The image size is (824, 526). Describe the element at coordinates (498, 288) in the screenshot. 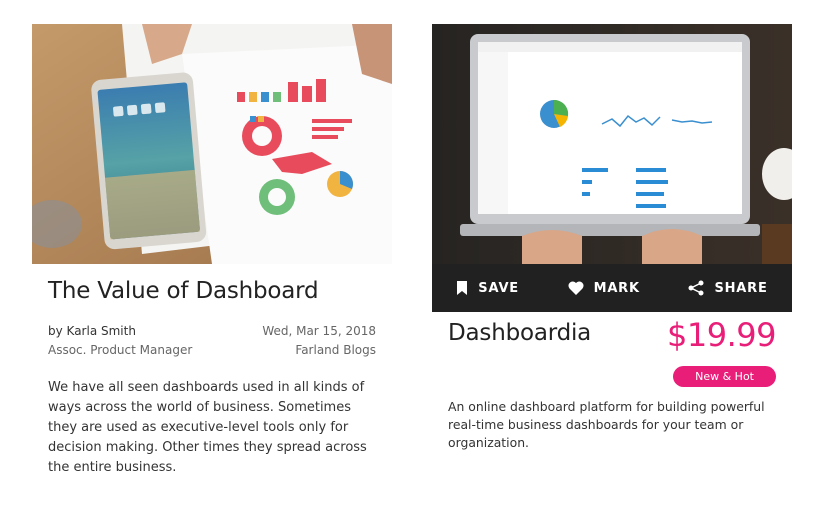

I see `save-label: SAVE` at that location.